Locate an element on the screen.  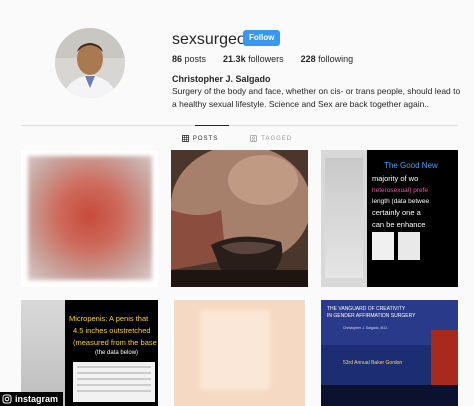
slide-line-2: majority of wo is located at coordinates (395, 178).